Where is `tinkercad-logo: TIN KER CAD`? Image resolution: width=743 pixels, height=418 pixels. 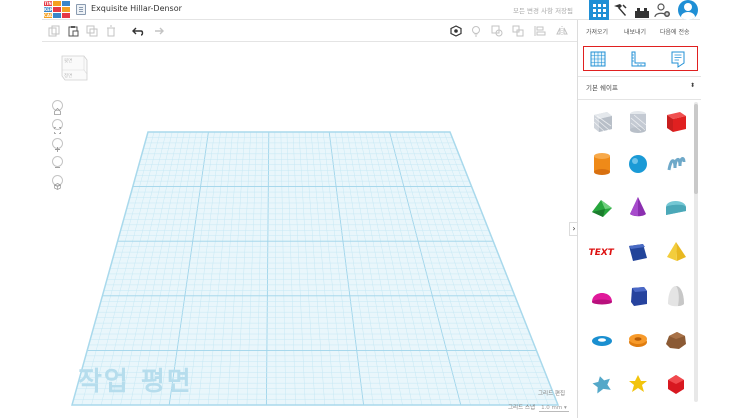 tinkercad-logo: TIN KER CAD is located at coordinates (57, 10).